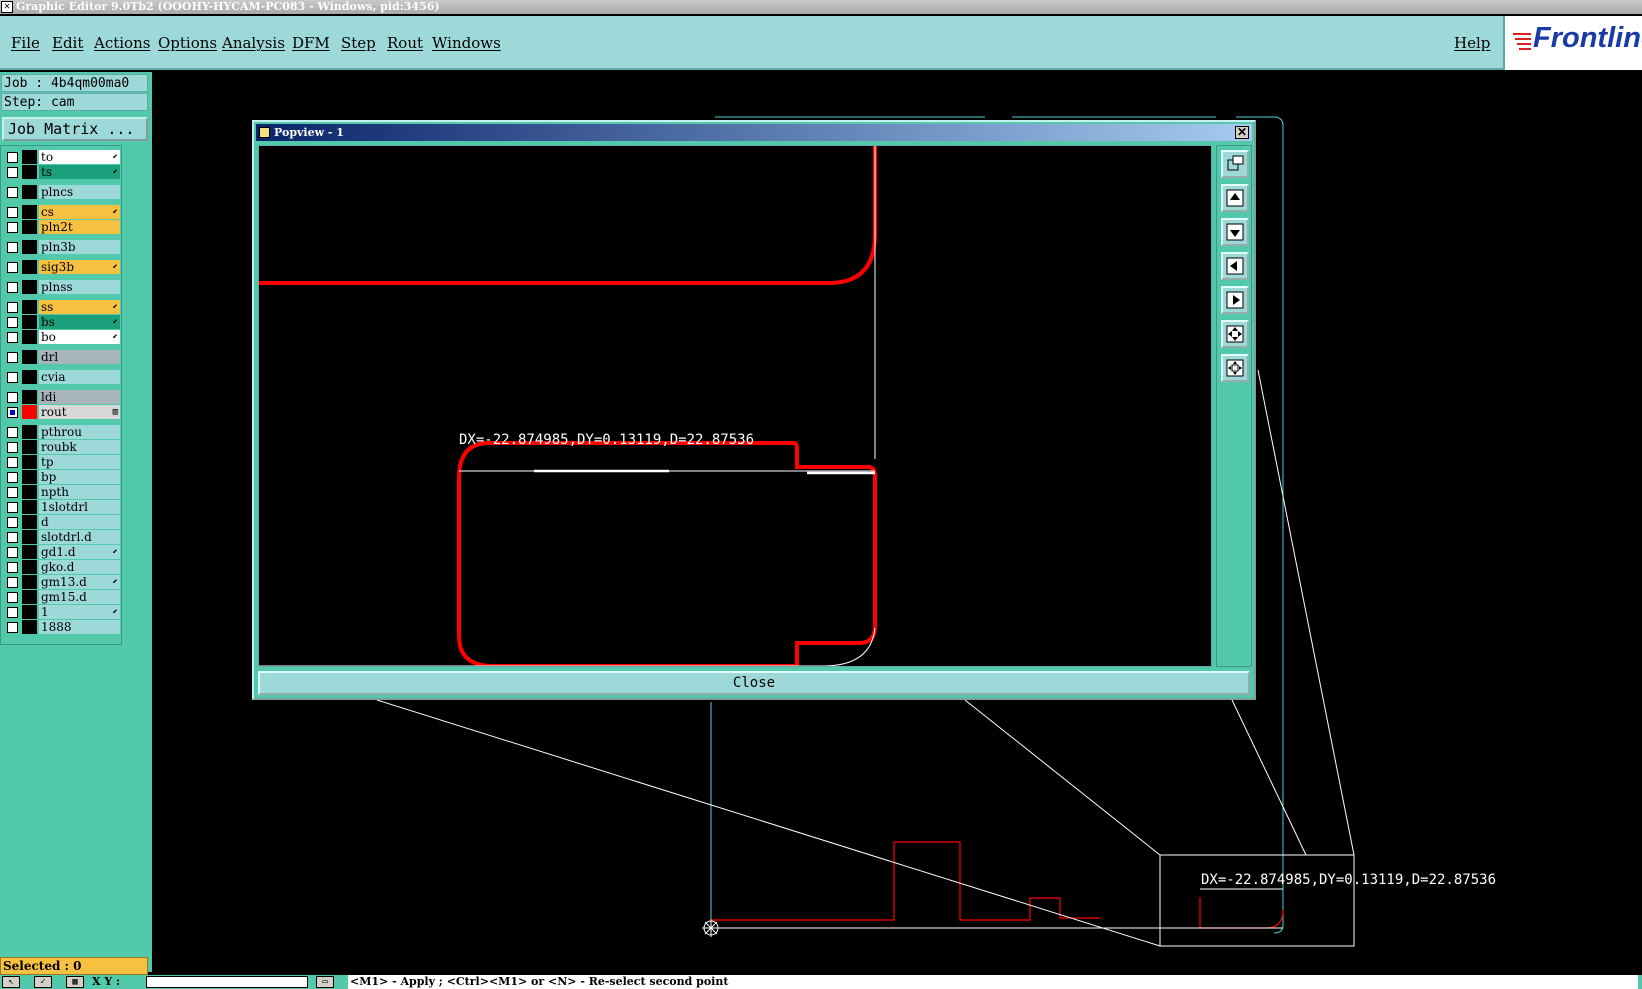 Image resolution: width=1642 pixels, height=989 pixels. I want to click on select-tool-button: ↖, so click(11, 982).